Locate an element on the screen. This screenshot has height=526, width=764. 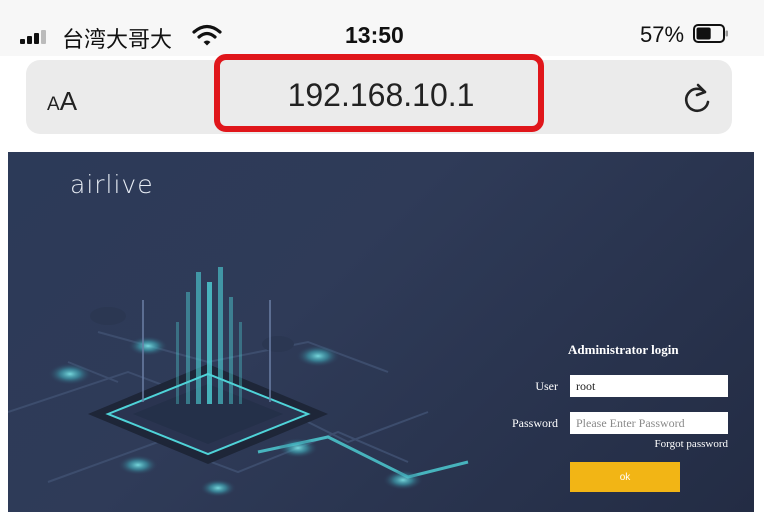
ok-button: ok is located at coordinates (625, 477).